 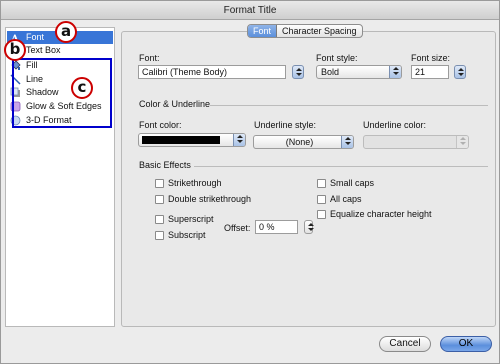 What do you see at coordinates (159, 235) in the screenshot?
I see `subscript-checkbox` at bounding box center [159, 235].